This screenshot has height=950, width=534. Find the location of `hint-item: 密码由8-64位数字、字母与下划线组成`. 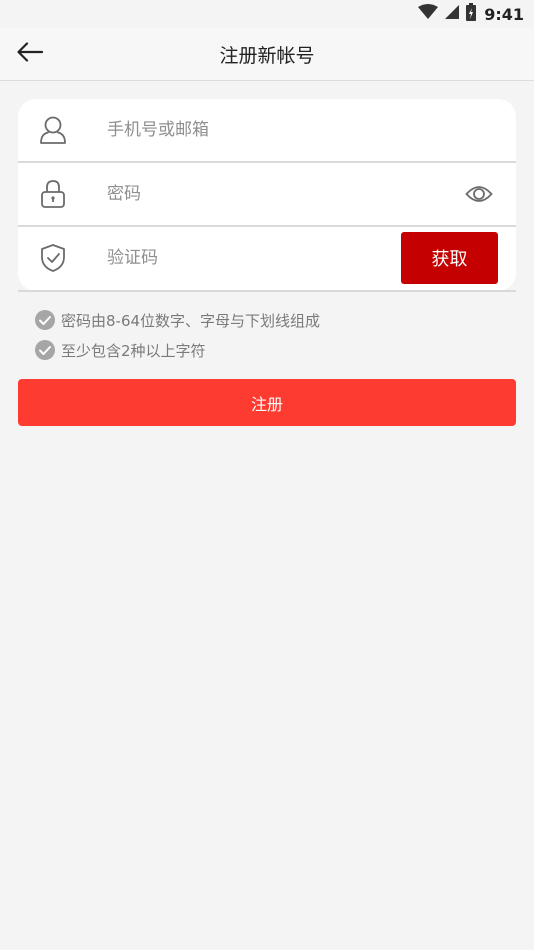

hint-item: 密码由8-64位数字、字母与下划线组成 is located at coordinates (177, 320).